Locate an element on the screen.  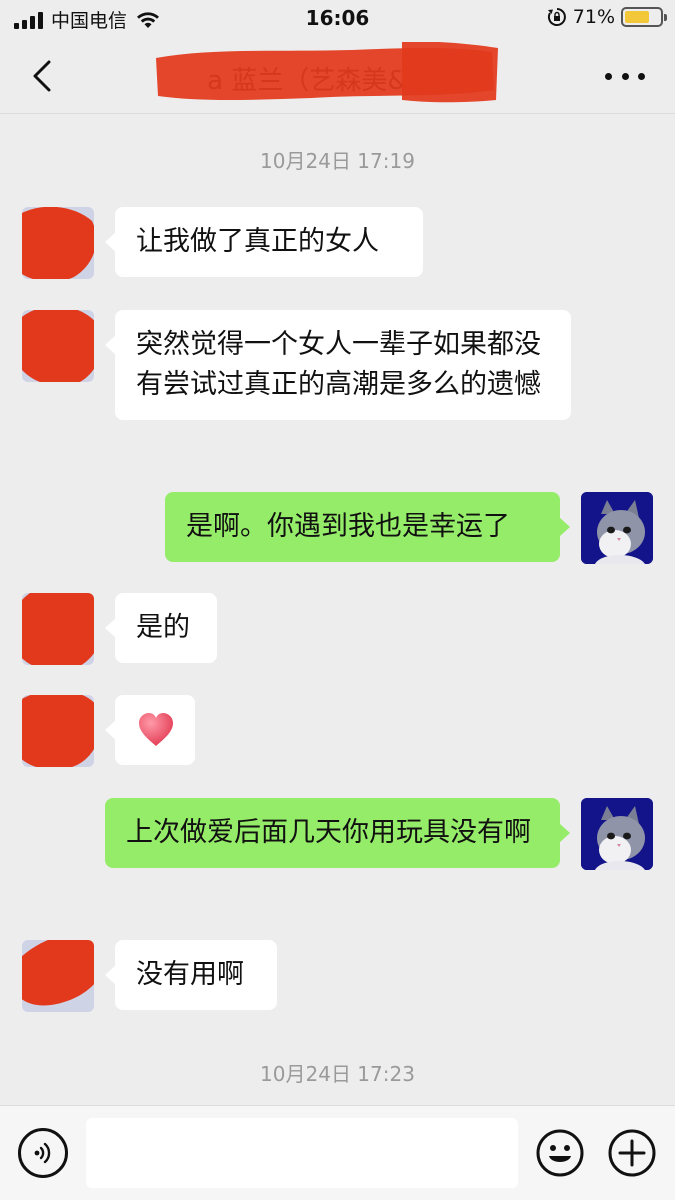
message-bubble: 突然觉得一个女人一辈子如果都没有尝试过真正的高潮是多么的遗憾 is located at coordinates (338, 365).